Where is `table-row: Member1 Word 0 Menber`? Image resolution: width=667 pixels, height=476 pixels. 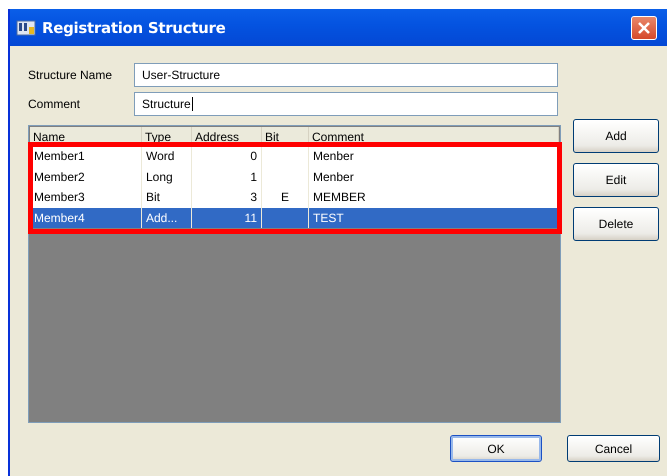
table-row: Member1 Word 0 Menber is located at coordinates (294, 156).